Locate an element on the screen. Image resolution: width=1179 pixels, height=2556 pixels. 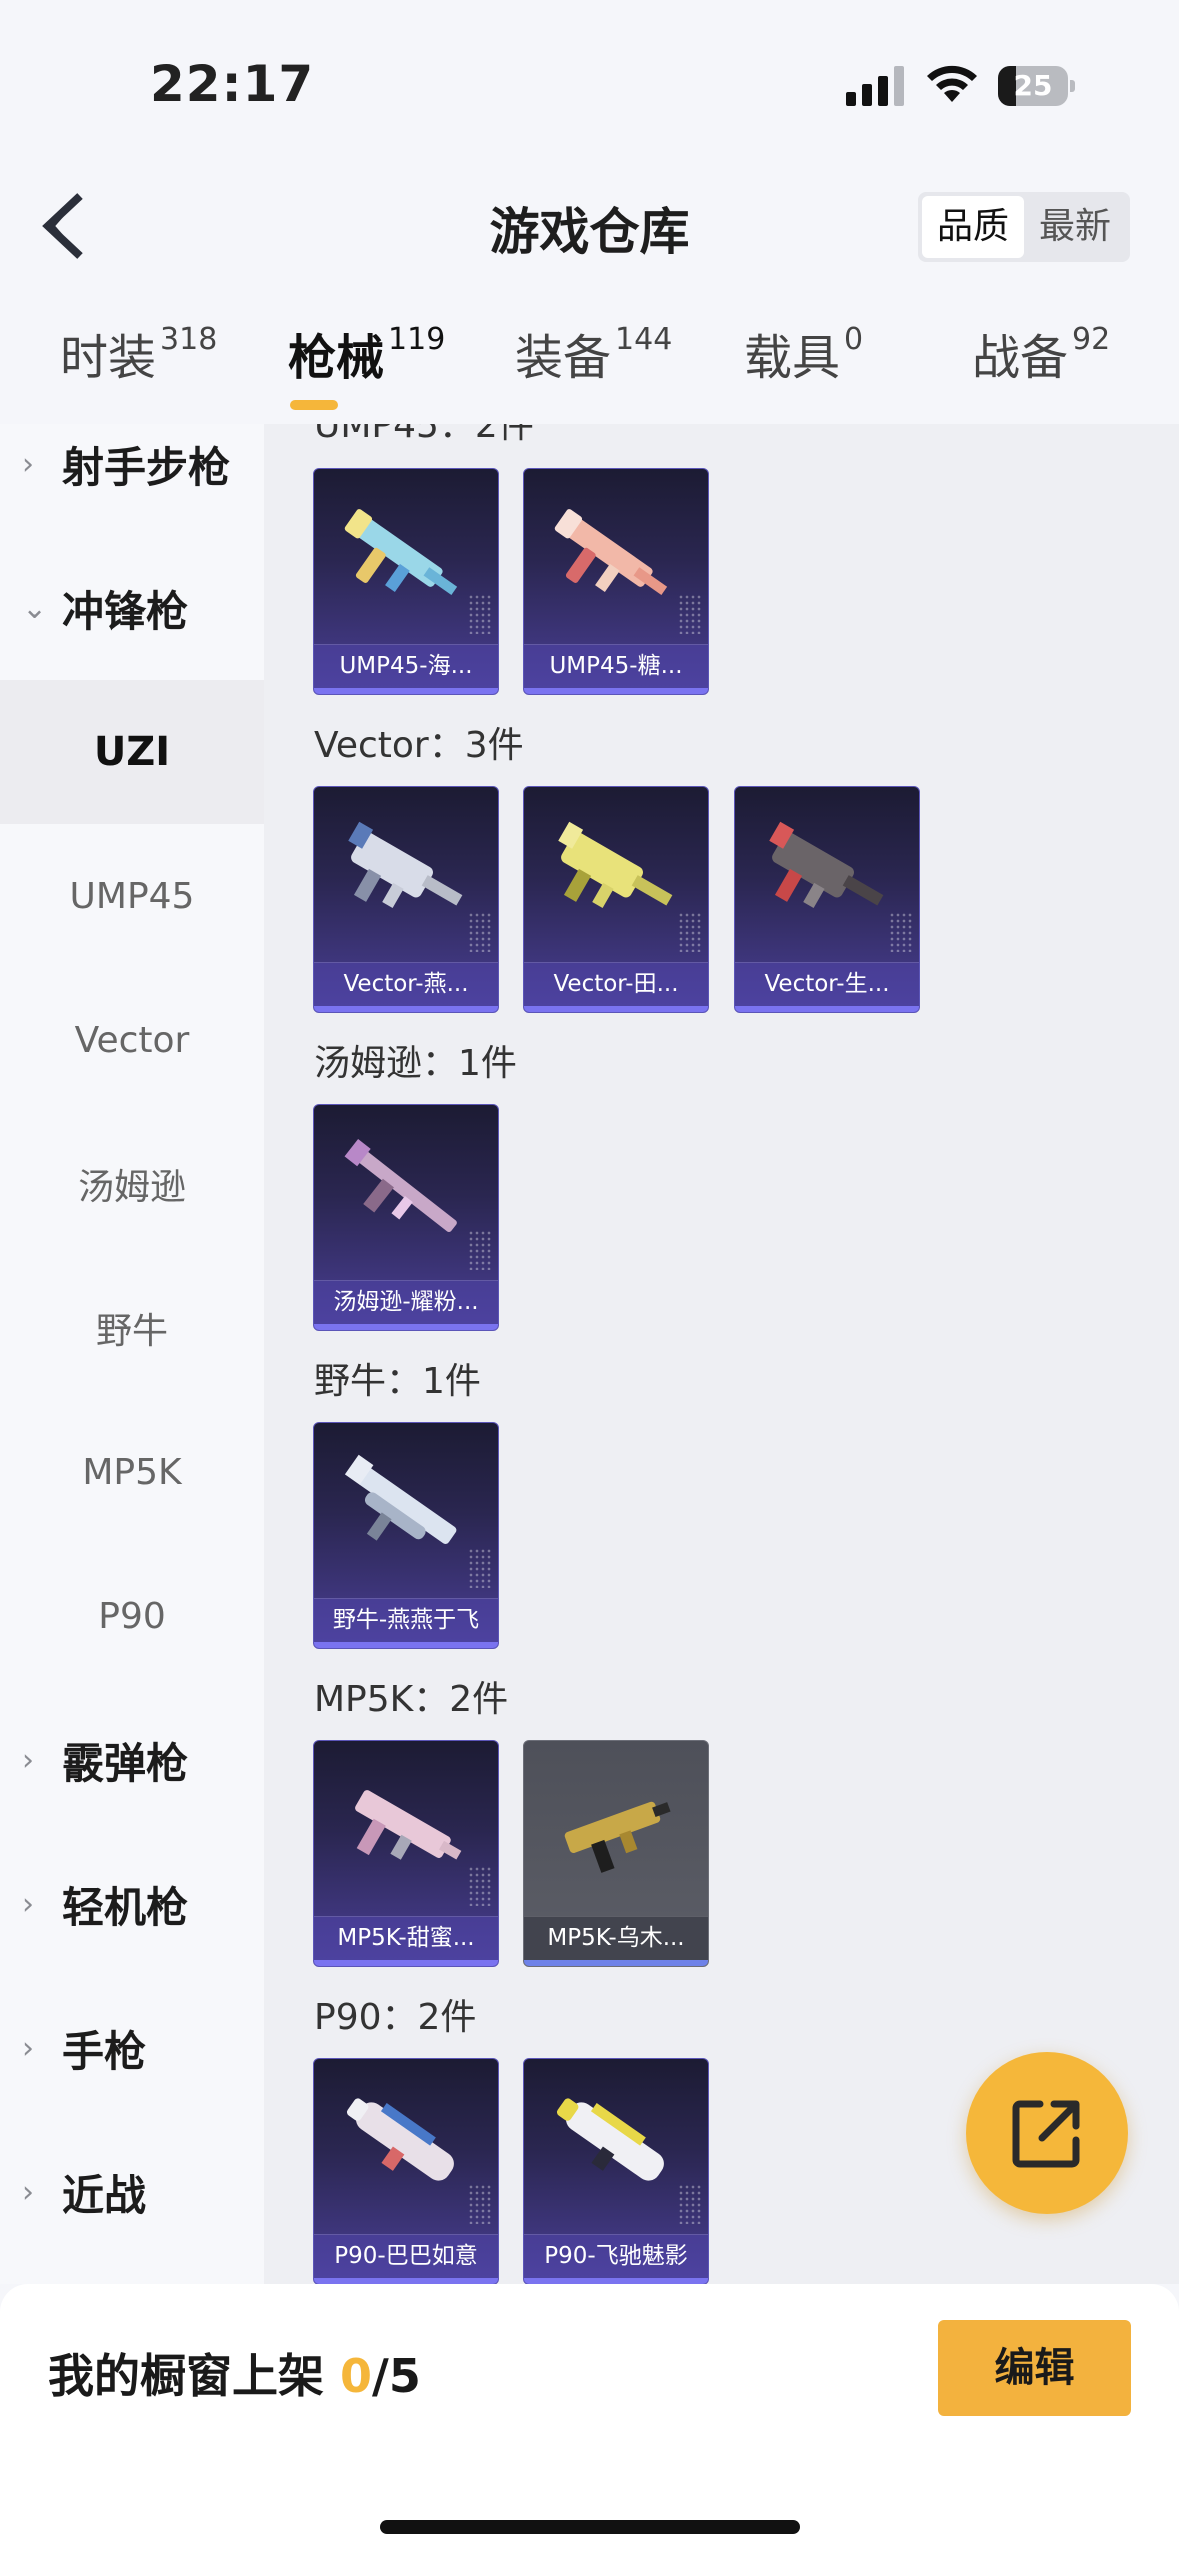
header: 游戏仓库 品质 最新 is located at coordinates (589, 225).